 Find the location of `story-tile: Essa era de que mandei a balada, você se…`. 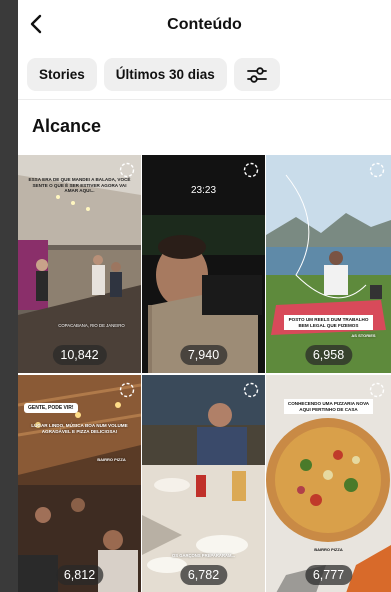

story-tile: Essa era de que mandei a balada, você se… is located at coordinates (79, 264).